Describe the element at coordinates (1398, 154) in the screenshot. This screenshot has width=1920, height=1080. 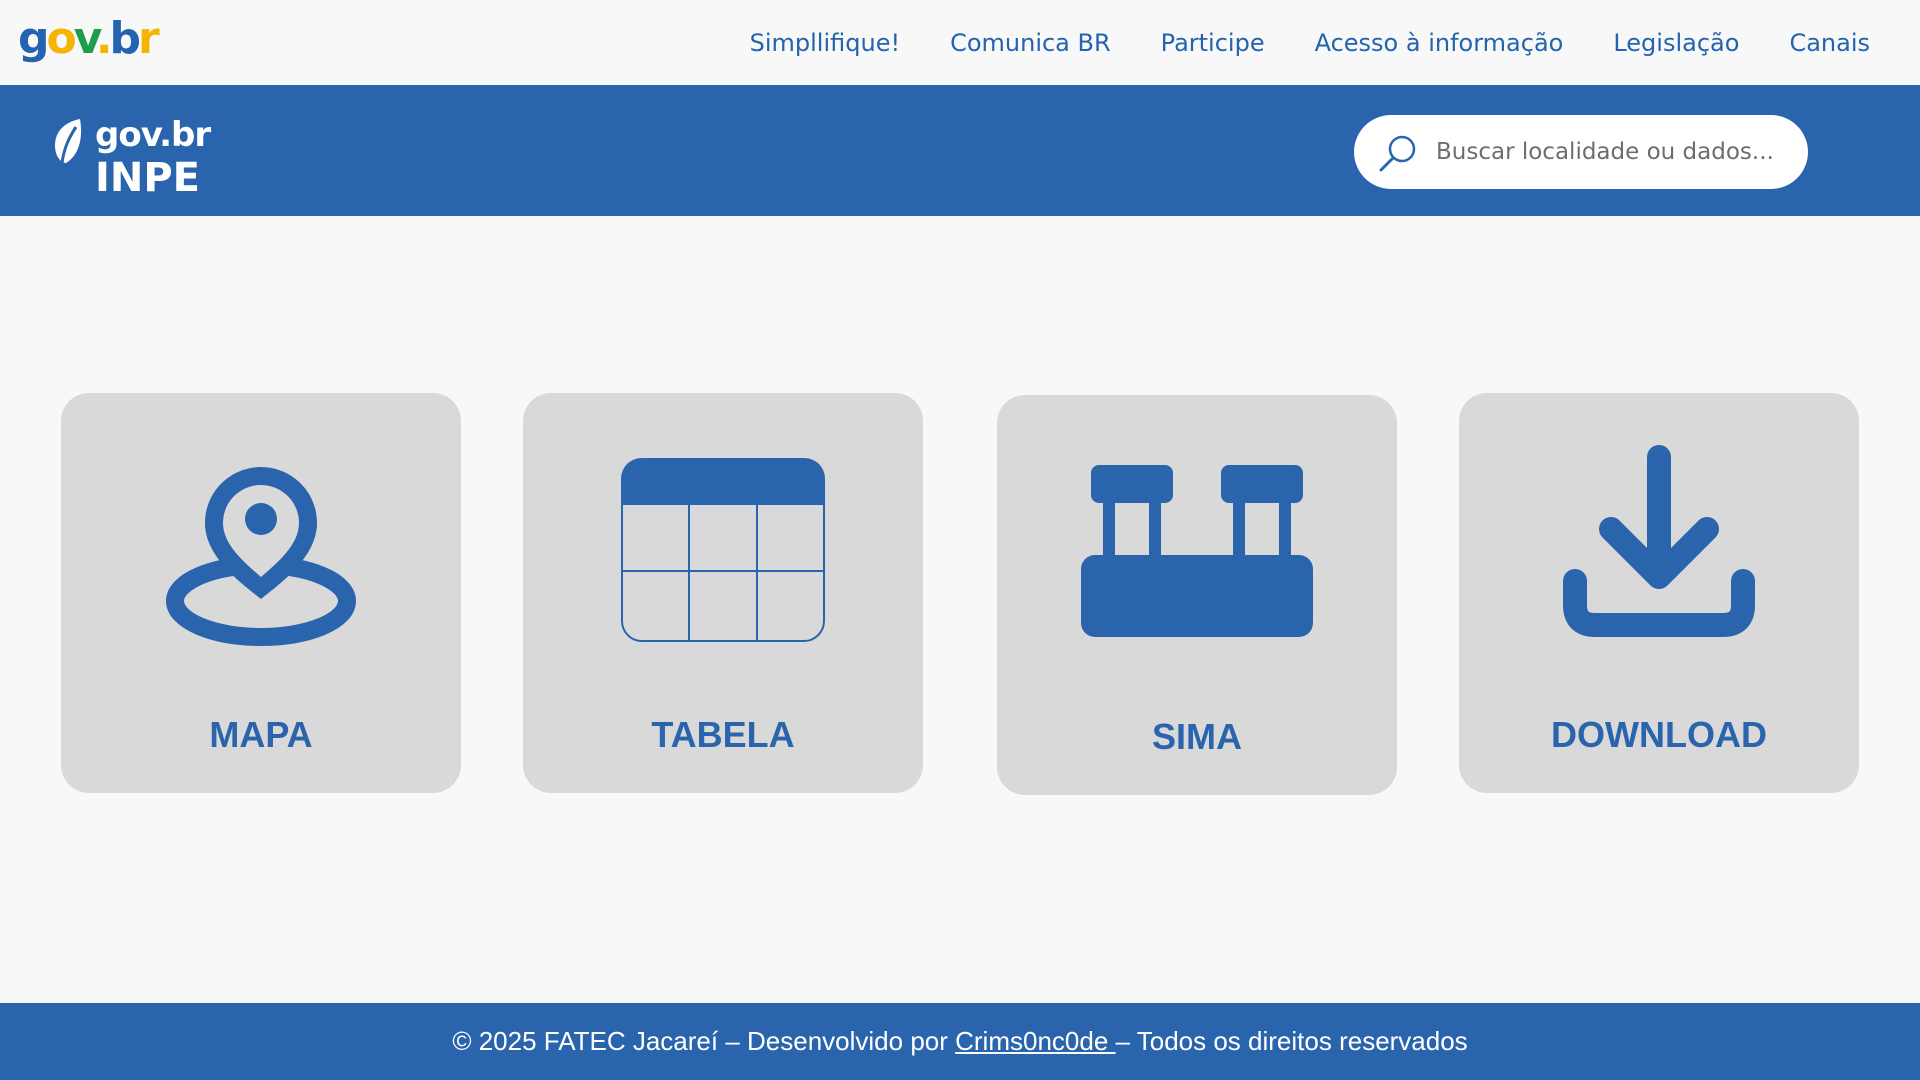
I see `search-icon` at that location.